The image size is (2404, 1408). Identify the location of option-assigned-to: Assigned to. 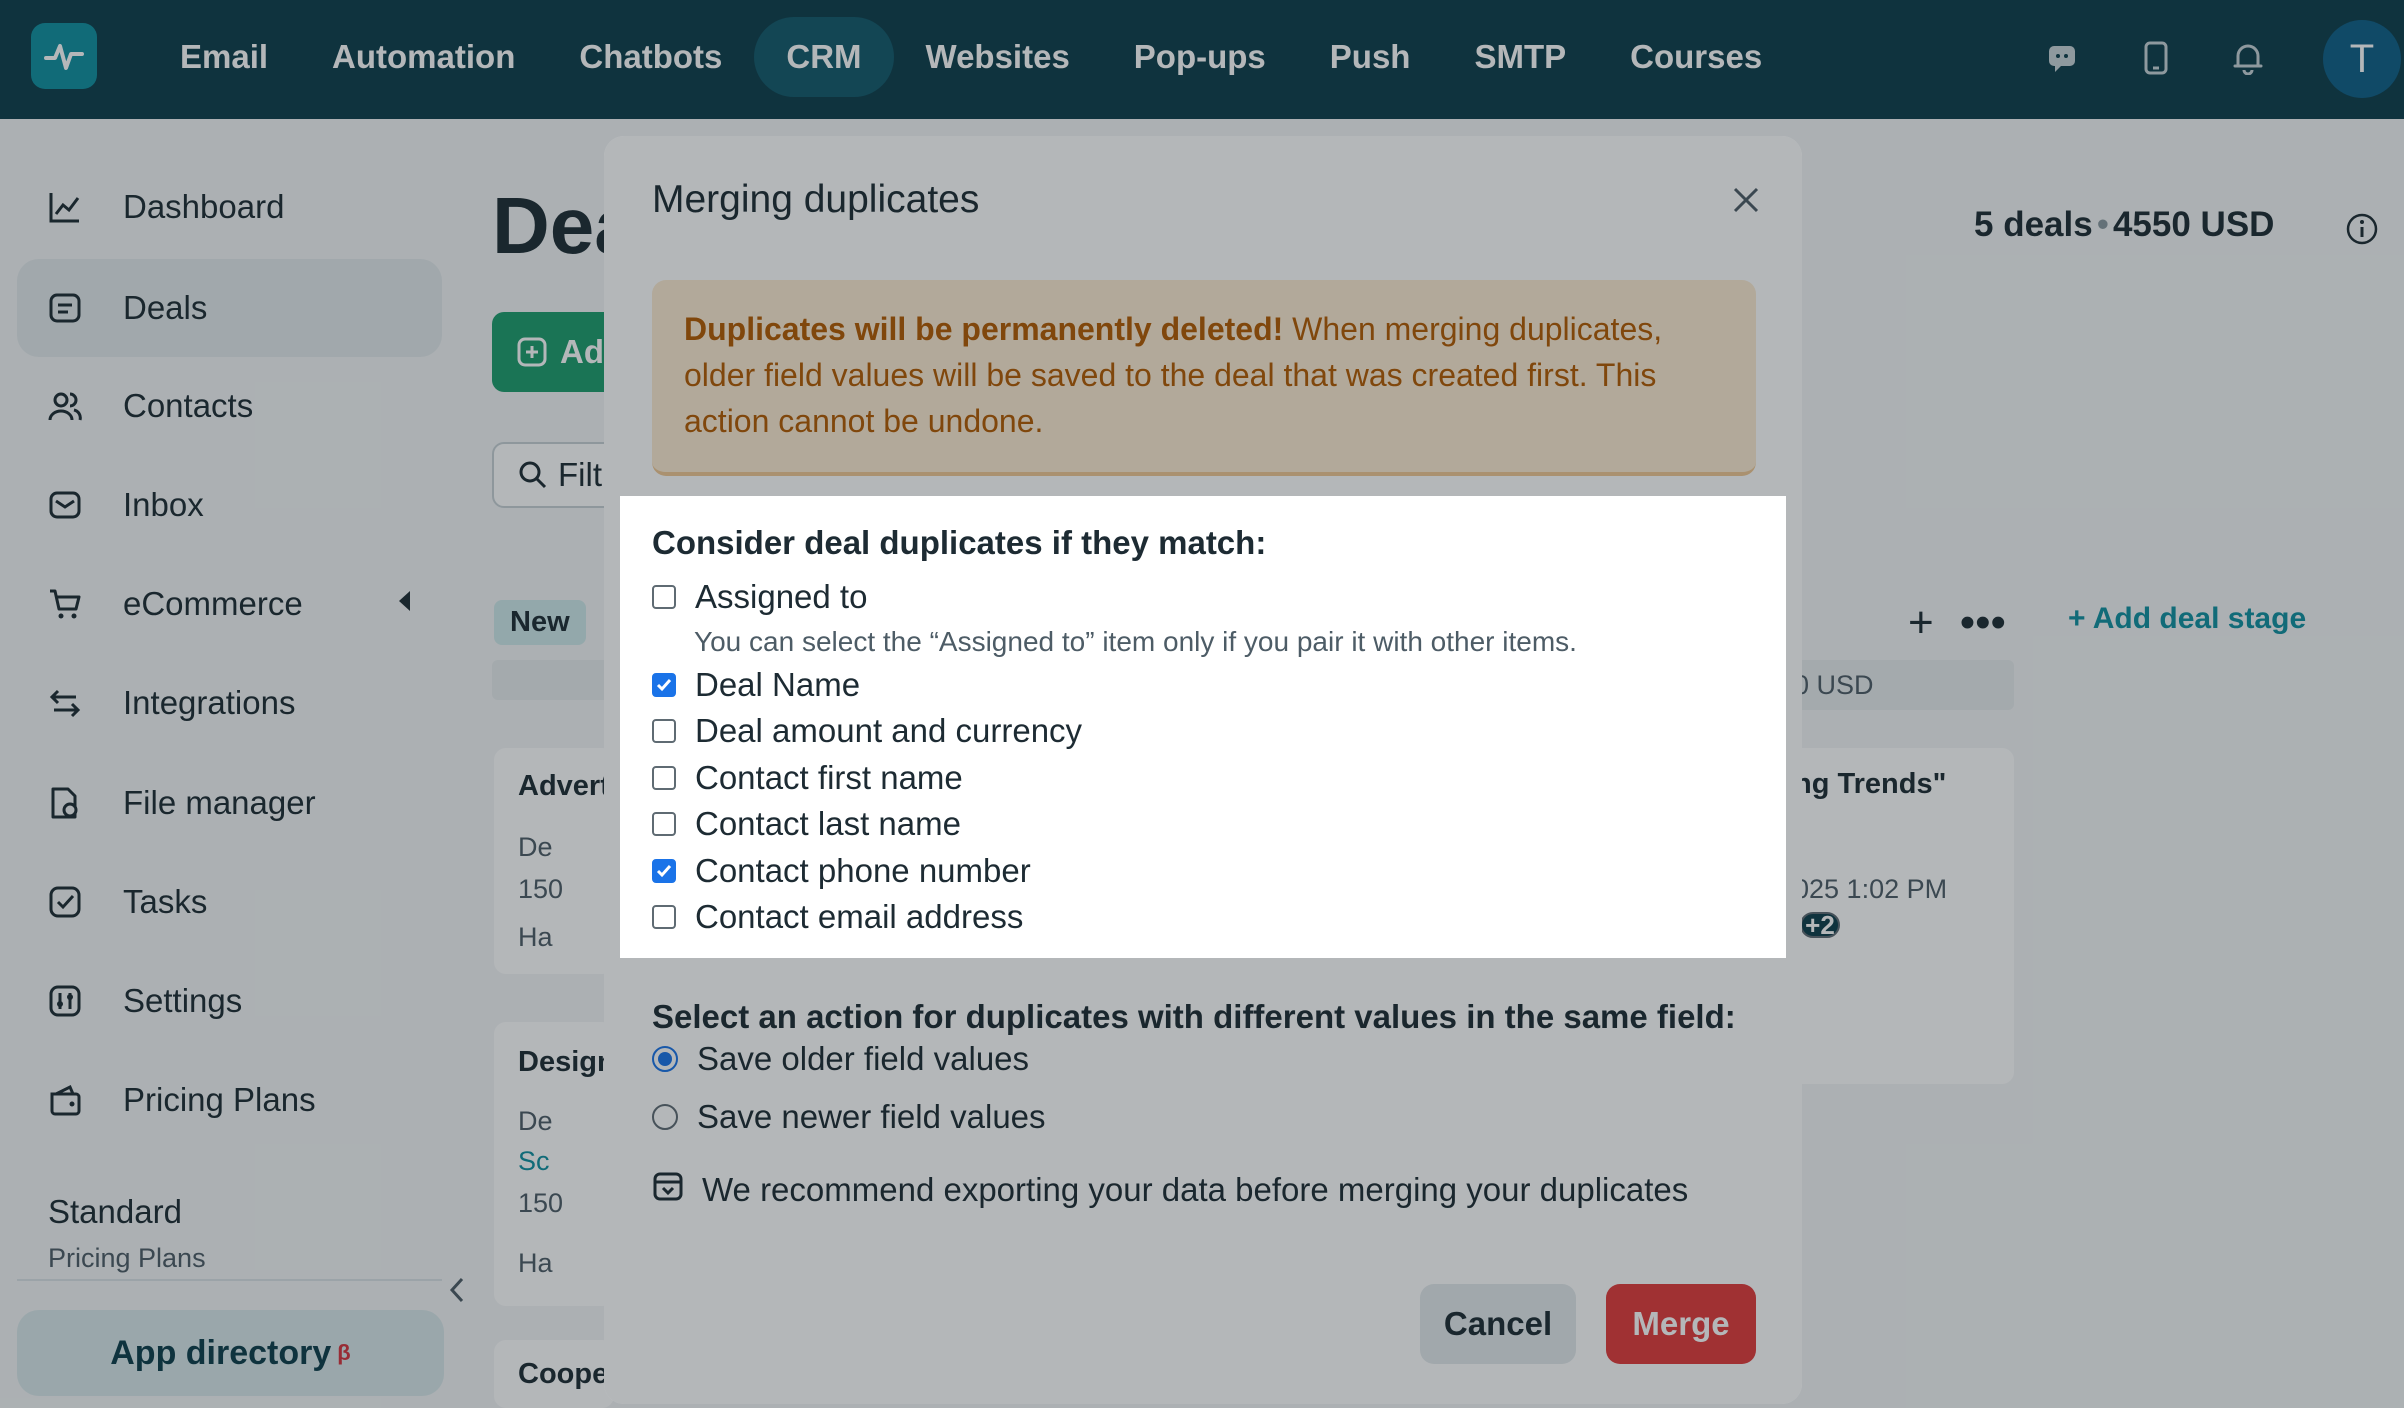
(759, 597).